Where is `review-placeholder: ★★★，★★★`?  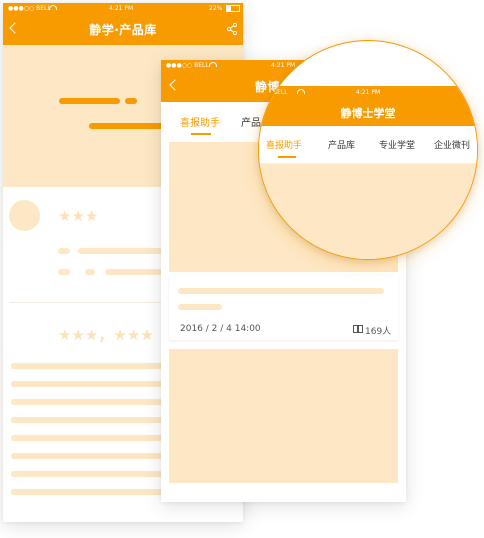
review-placeholder: ★★★，★★★ is located at coordinates (106, 335).